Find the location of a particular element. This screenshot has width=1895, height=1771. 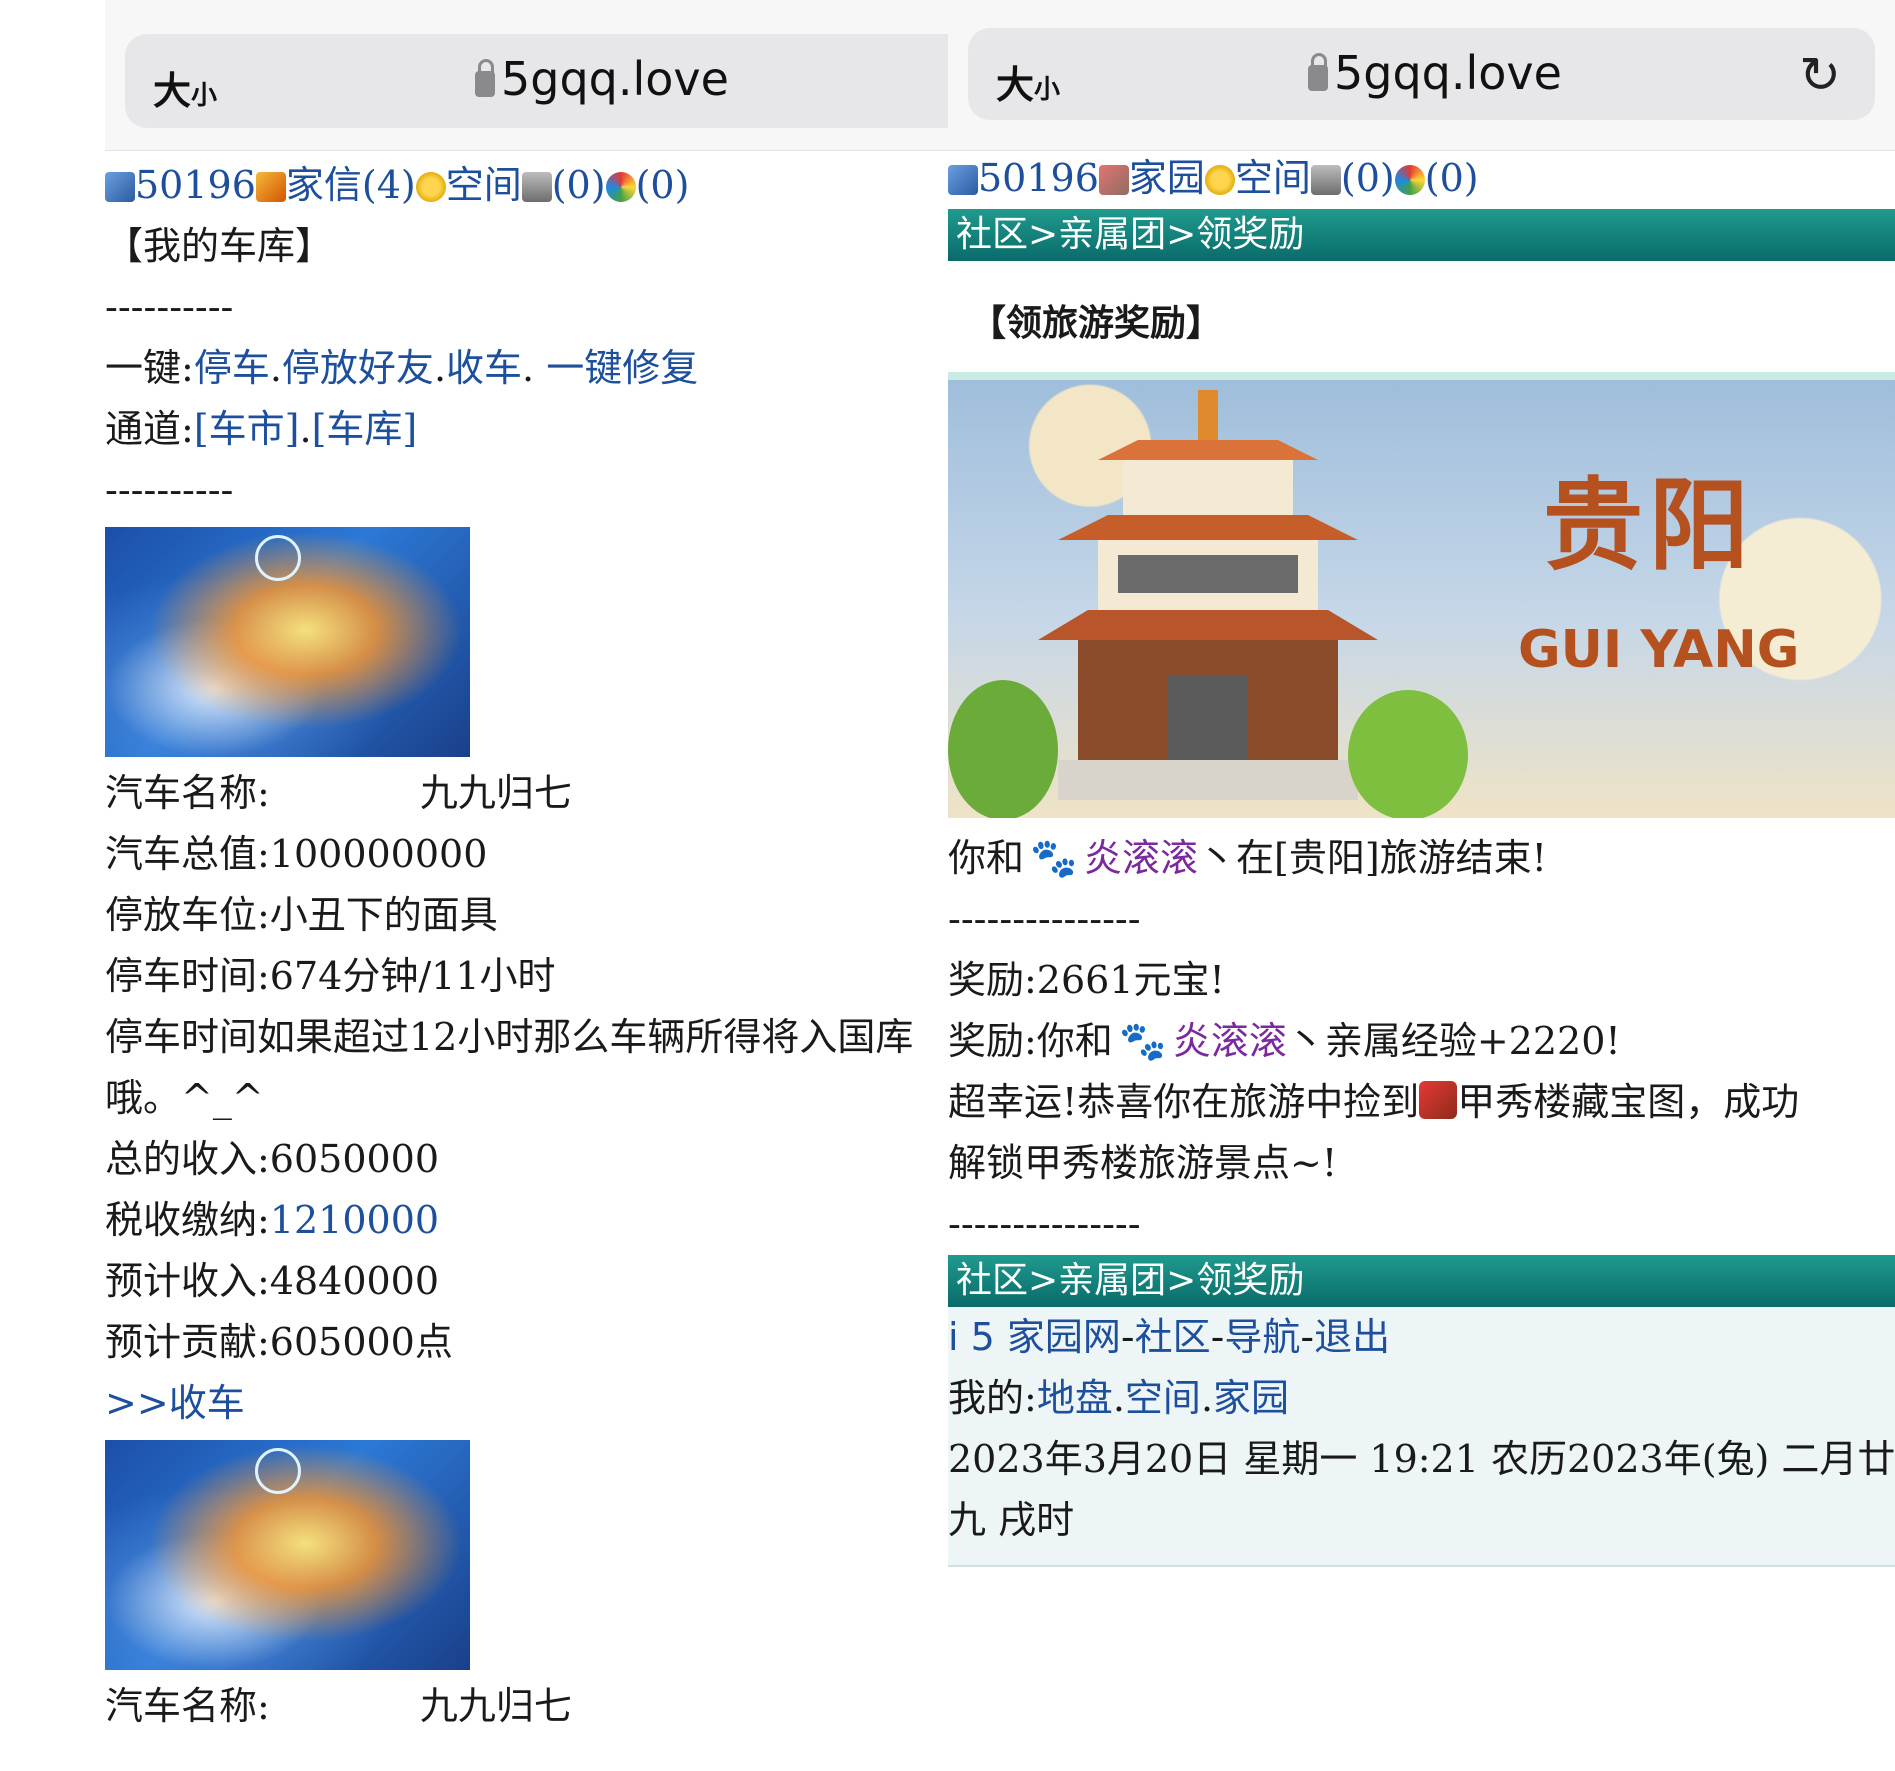

garage-link: [车库] is located at coordinates (365, 429).